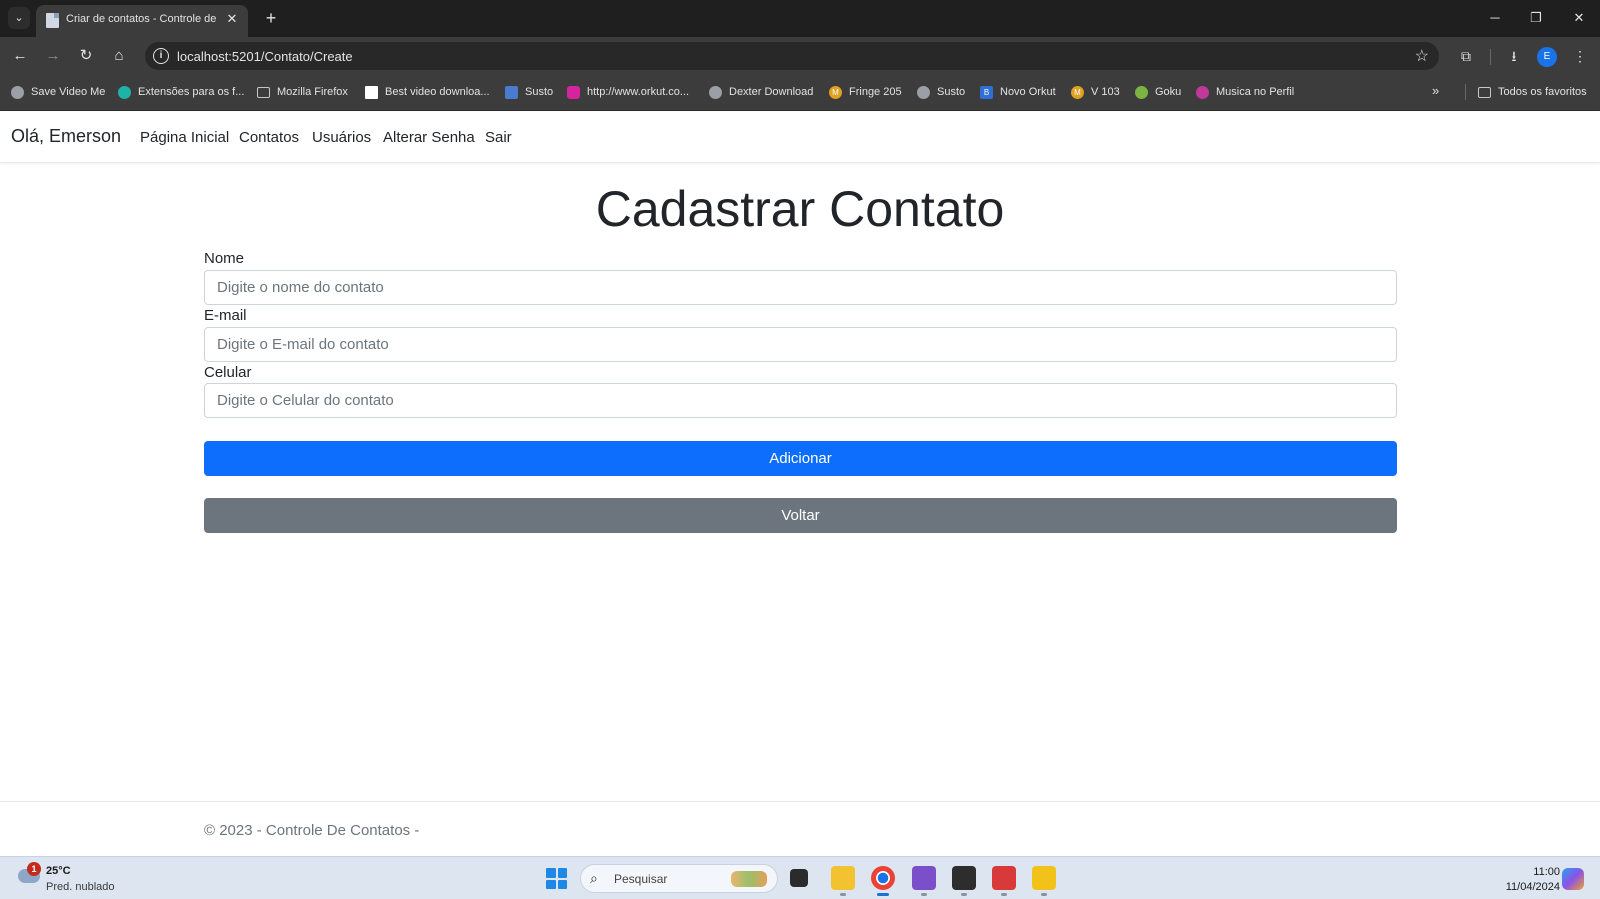  I want to click on bookmark-item: B Novo Orkut, so click(1018, 92).